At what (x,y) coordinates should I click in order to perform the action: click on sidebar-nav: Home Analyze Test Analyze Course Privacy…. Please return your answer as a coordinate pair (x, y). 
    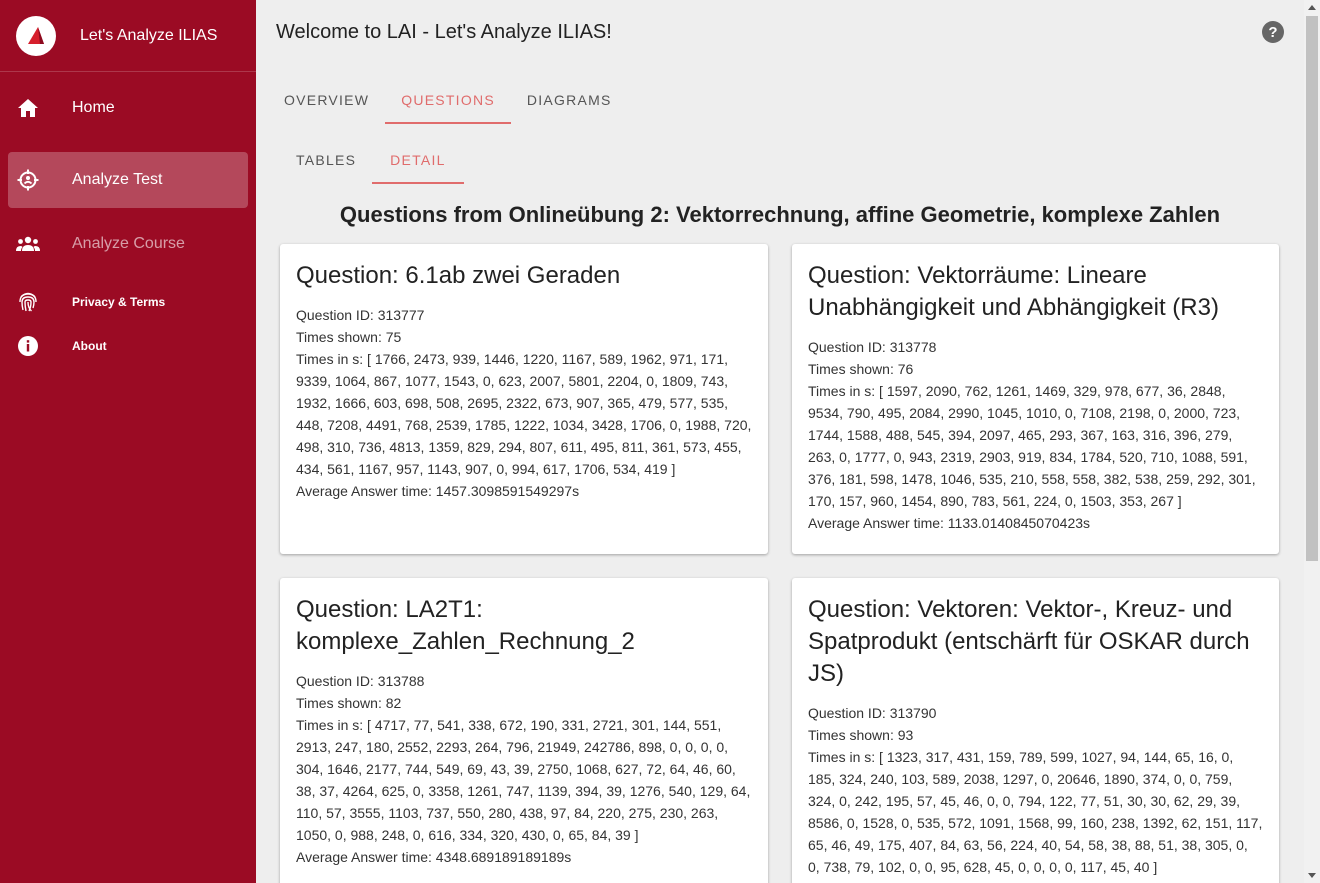
    Looking at the image, I should click on (128, 220).